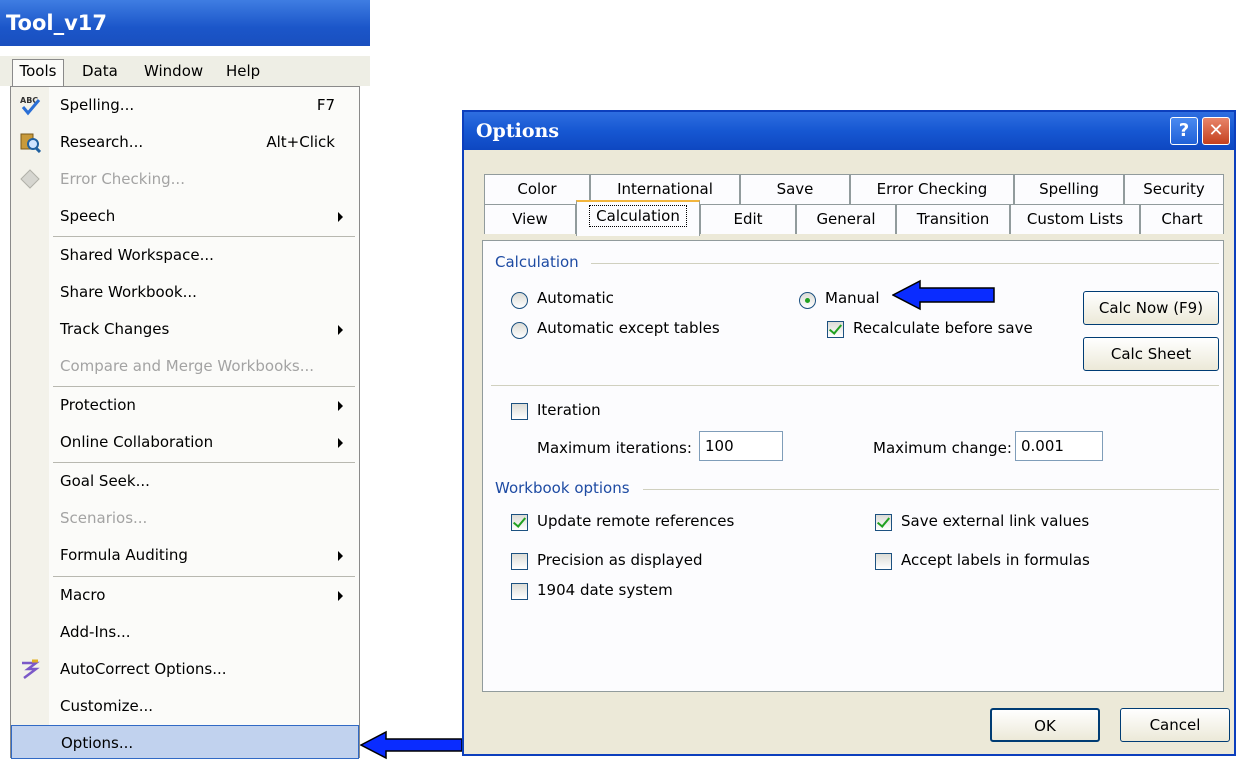 The image size is (1246, 760). Describe the element at coordinates (995, 560) in the screenshot. I see `label-accept-labels-in-formulas: Accept labels in formulas` at that location.